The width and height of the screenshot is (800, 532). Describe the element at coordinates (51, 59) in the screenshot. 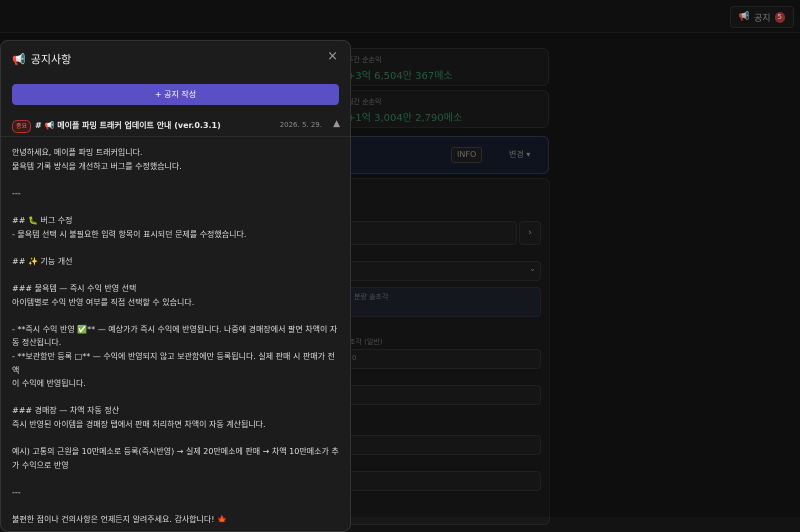

I see `modal-title-text: 공지사항` at that location.